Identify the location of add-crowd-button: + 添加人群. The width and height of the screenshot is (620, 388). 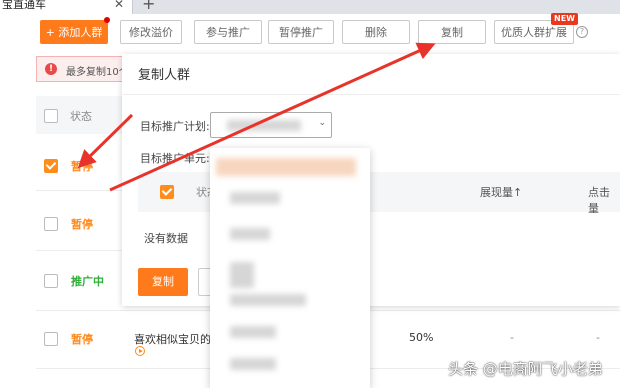
(74, 32).